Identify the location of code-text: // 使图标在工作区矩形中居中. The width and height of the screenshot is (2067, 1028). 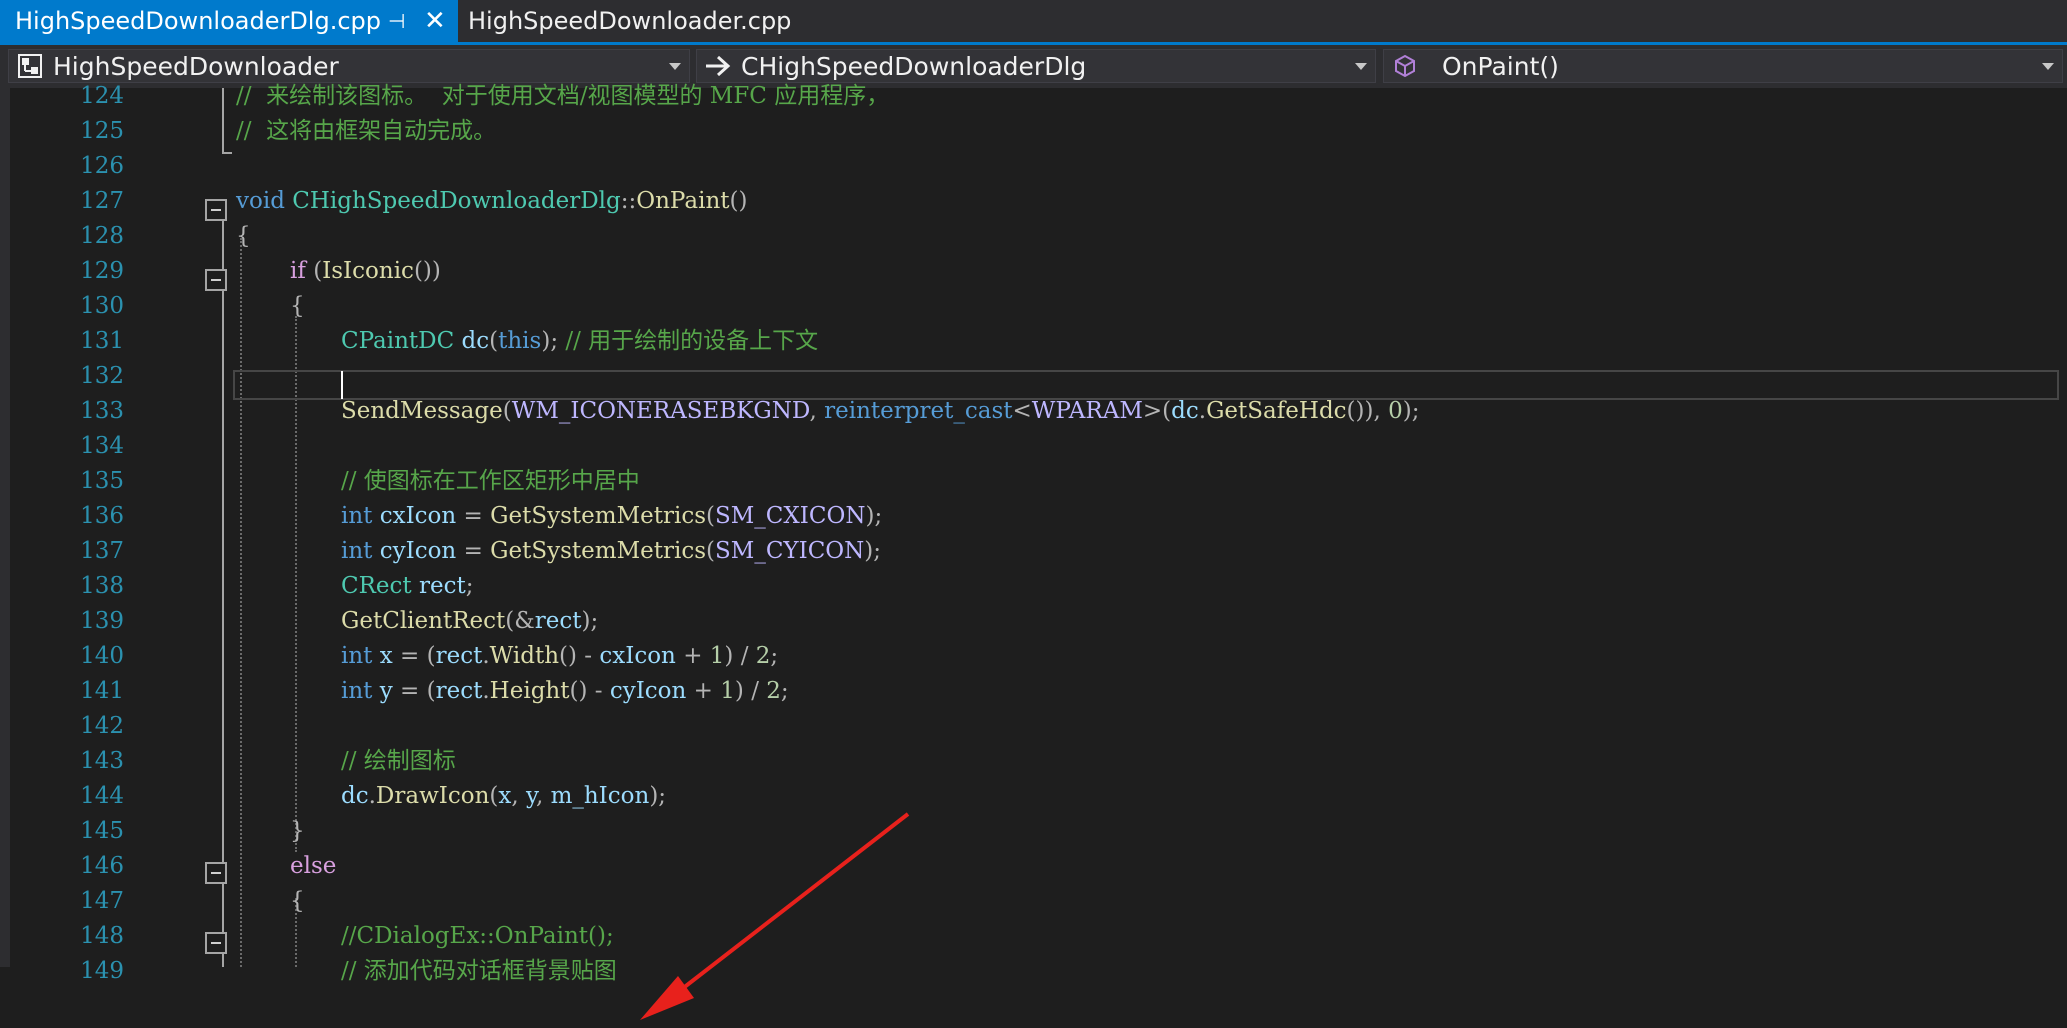
(490, 481).